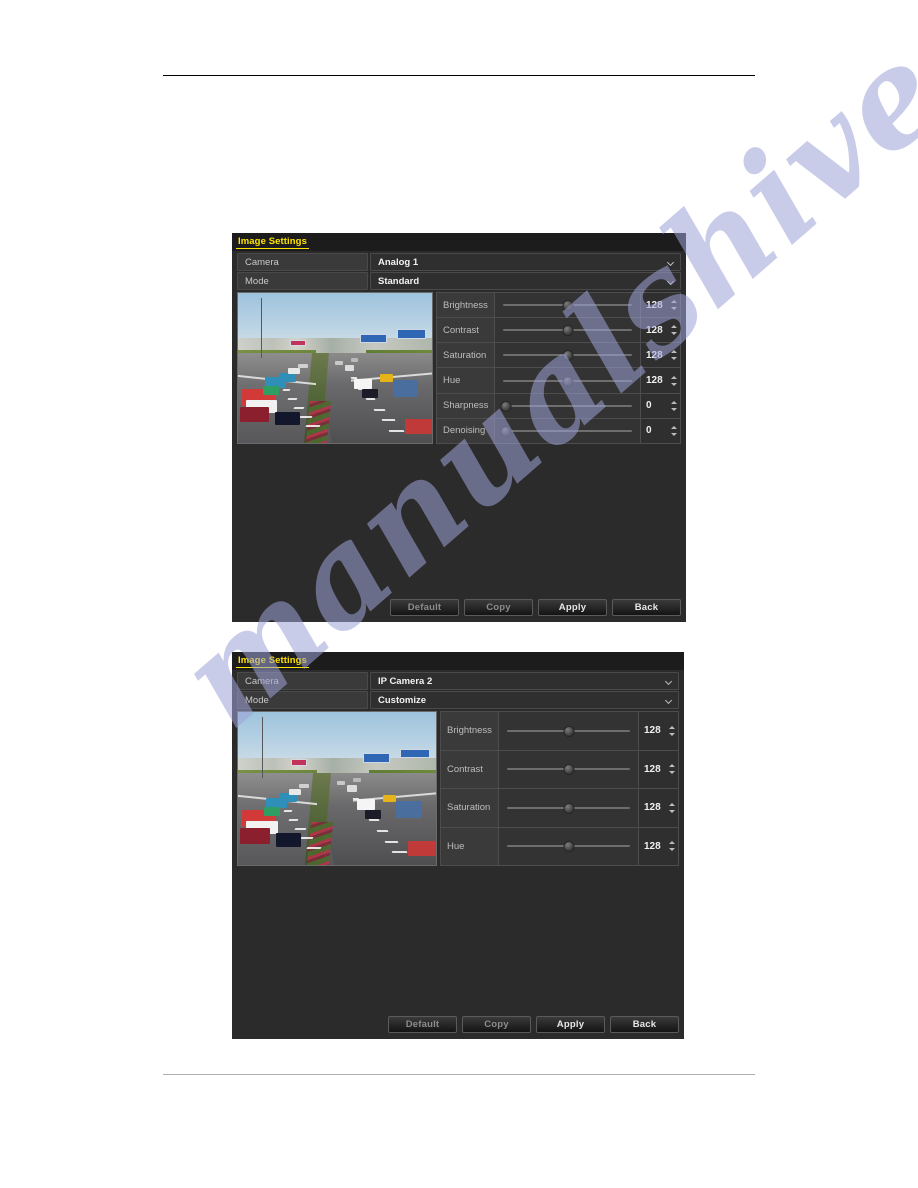  I want to click on mode-select: Customize, so click(524, 700).